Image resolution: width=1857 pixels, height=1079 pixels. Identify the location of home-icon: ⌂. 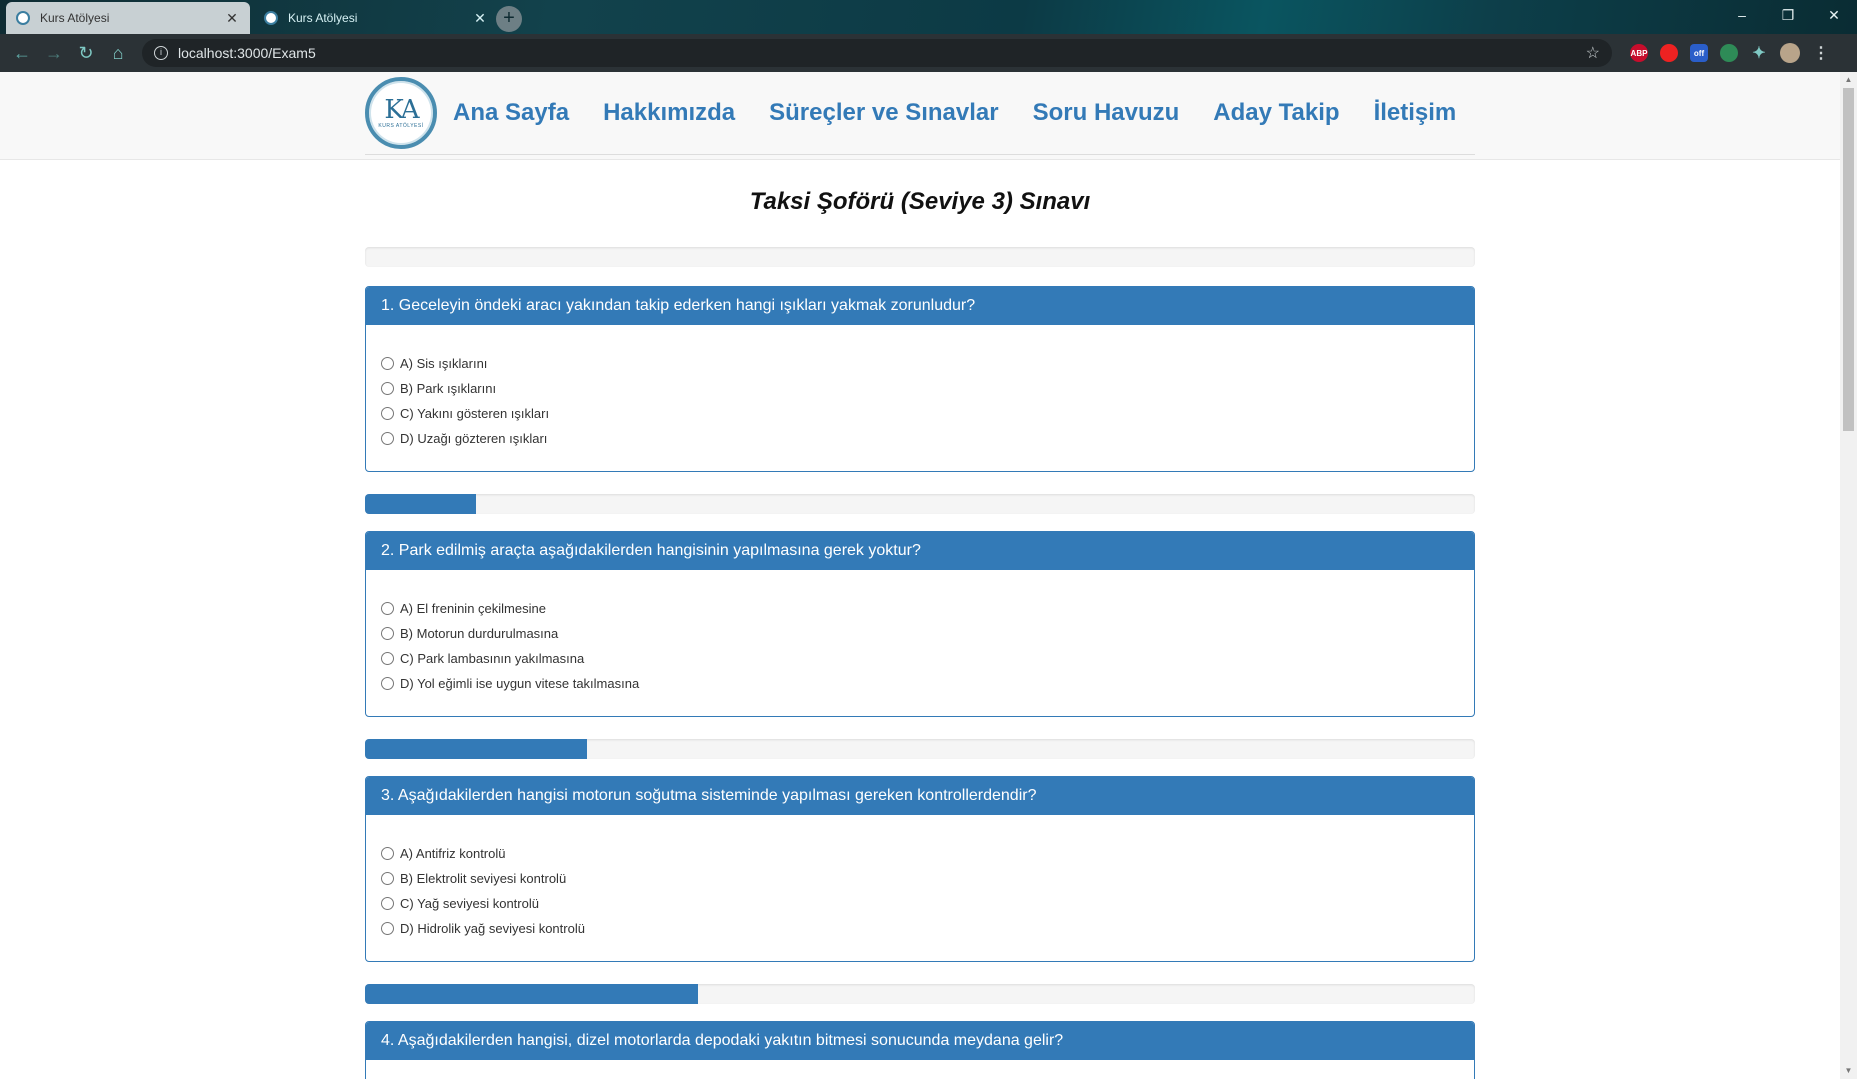
(118, 53).